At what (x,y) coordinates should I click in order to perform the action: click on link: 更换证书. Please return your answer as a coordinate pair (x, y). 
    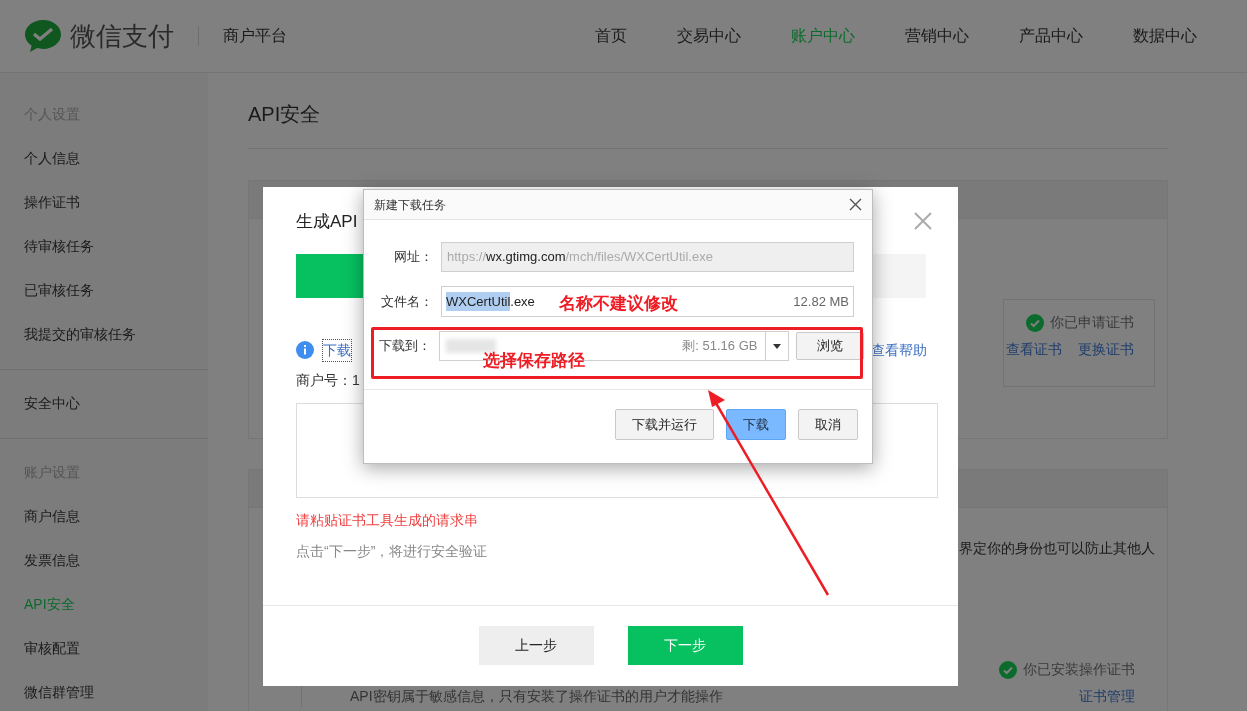
    Looking at the image, I should click on (1106, 349).